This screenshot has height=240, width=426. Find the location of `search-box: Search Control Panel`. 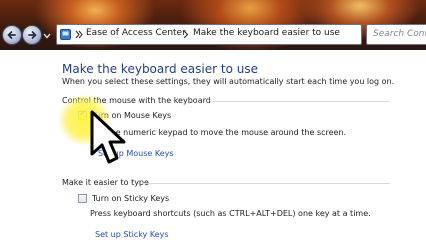

search-box: Search Control Panel is located at coordinates (396, 34).